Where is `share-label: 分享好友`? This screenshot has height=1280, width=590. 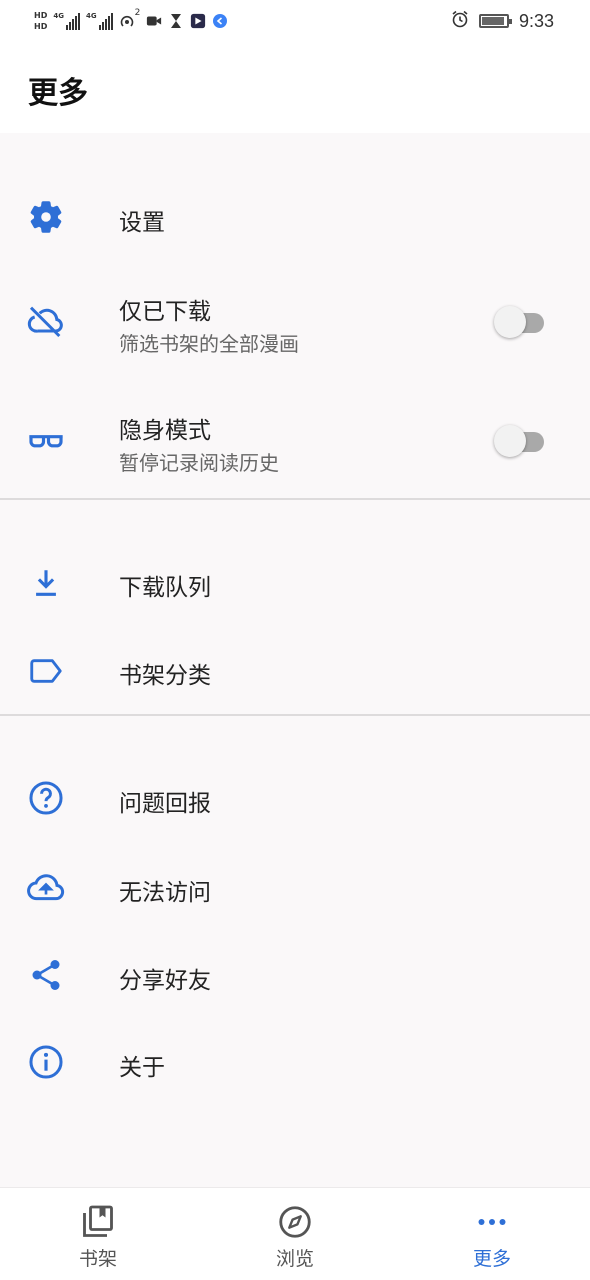
share-label: 分享好友 is located at coordinates (165, 981).